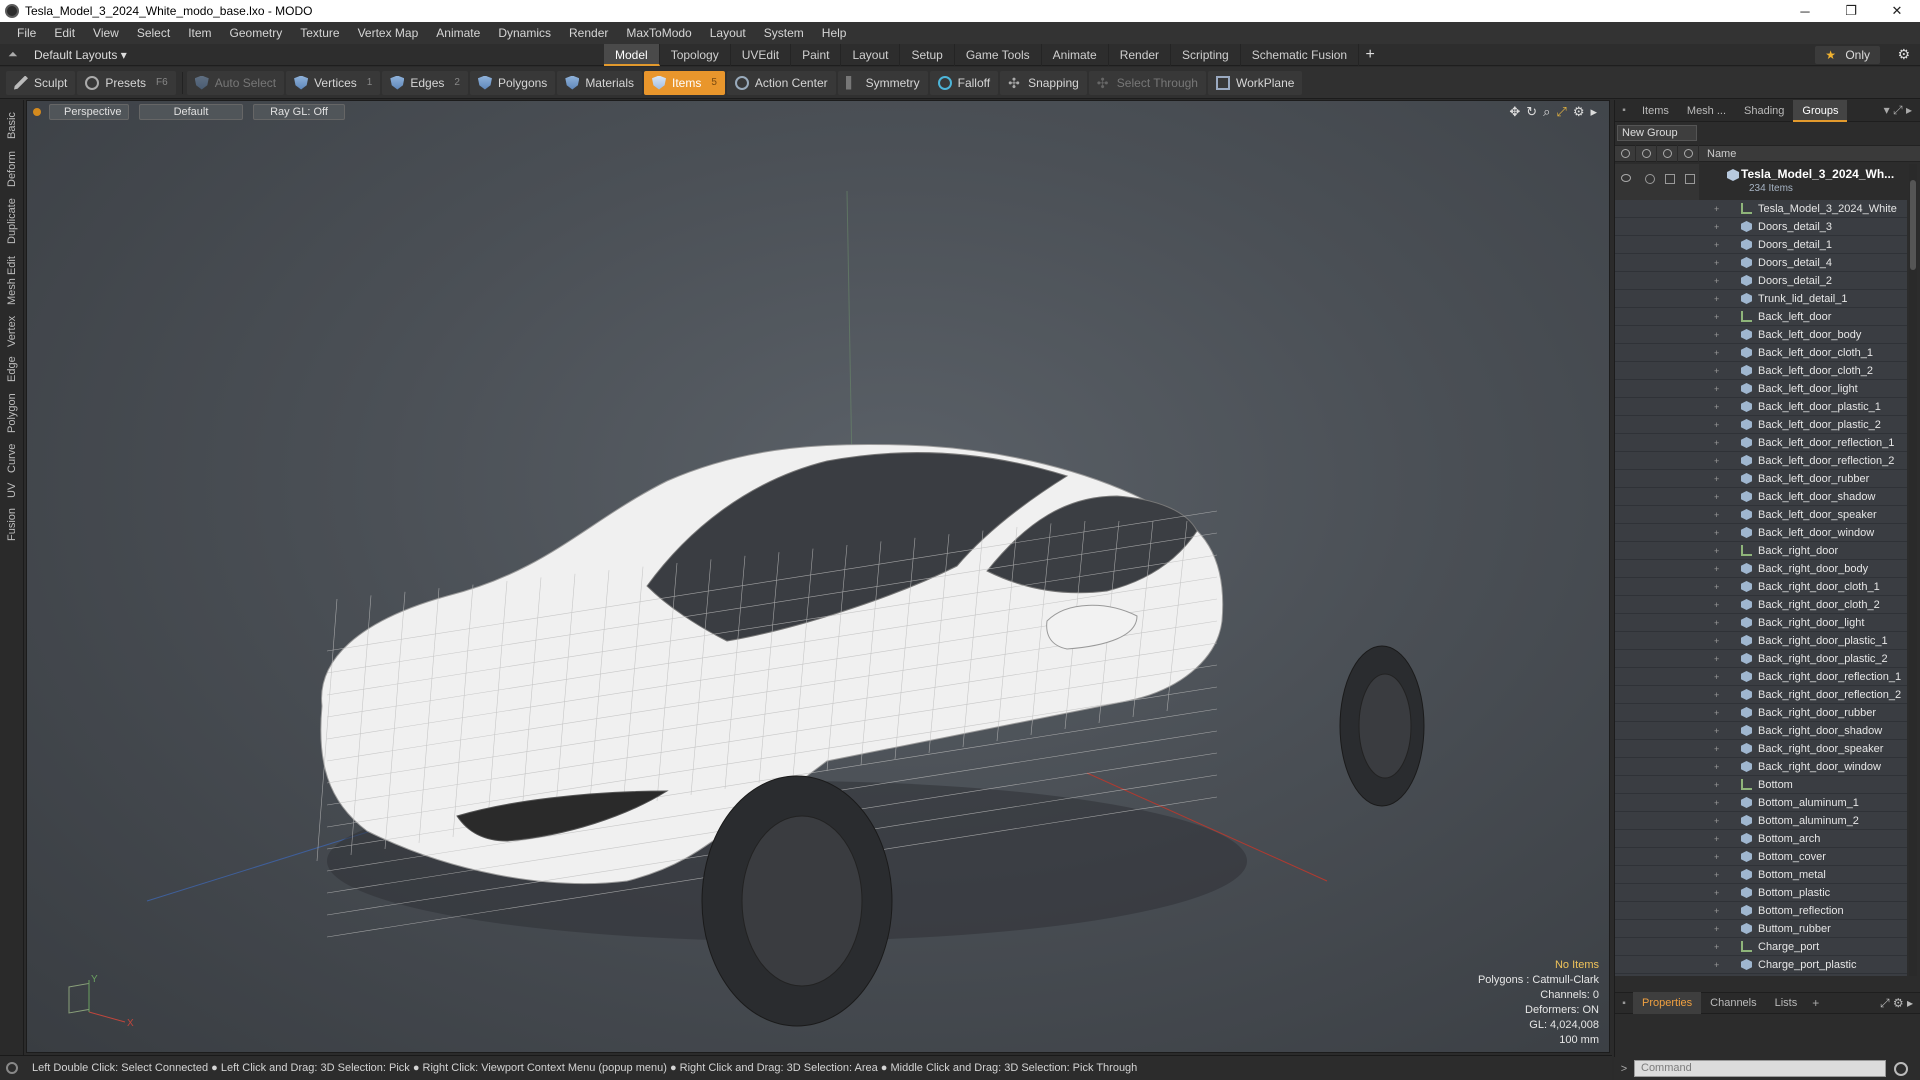  What do you see at coordinates (12, 331) in the screenshot?
I see `left-tab-vertex: Vertex` at bounding box center [12, 331].